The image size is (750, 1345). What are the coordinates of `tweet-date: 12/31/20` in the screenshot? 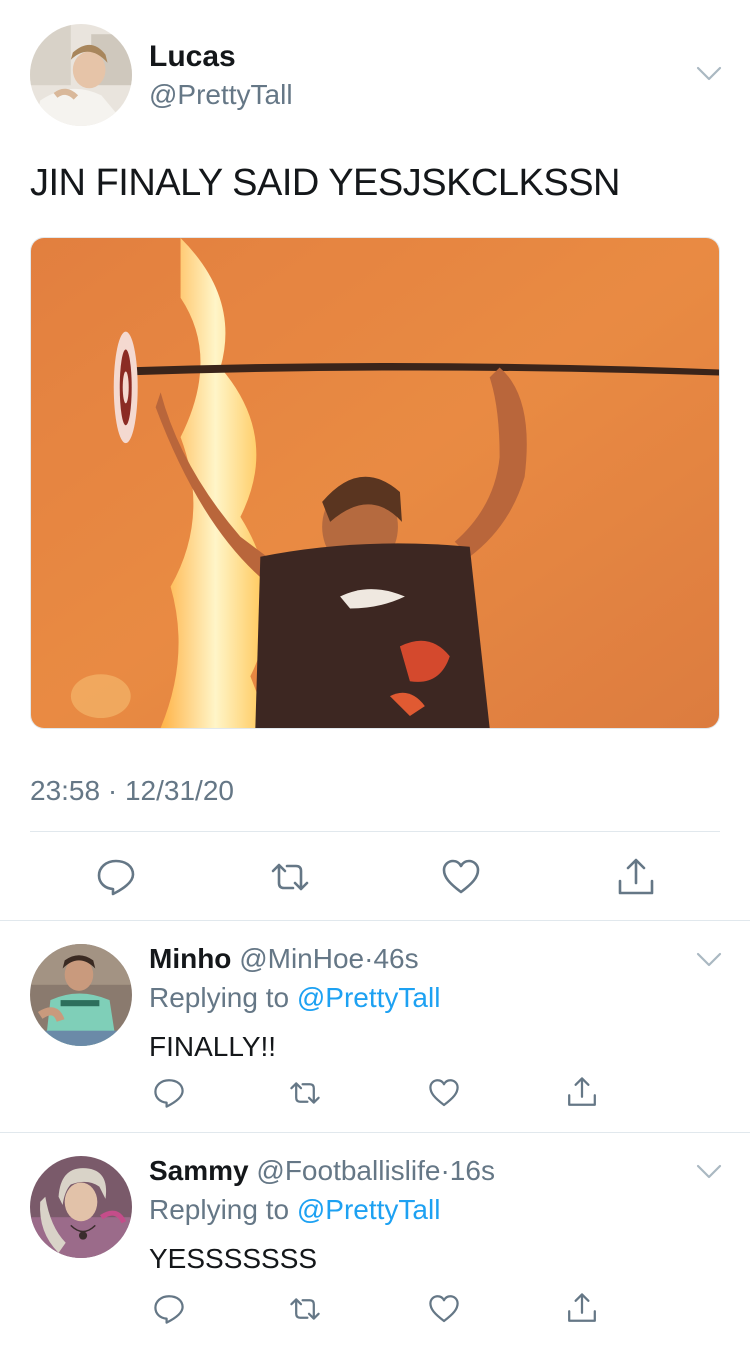 It's located at (179, 790).